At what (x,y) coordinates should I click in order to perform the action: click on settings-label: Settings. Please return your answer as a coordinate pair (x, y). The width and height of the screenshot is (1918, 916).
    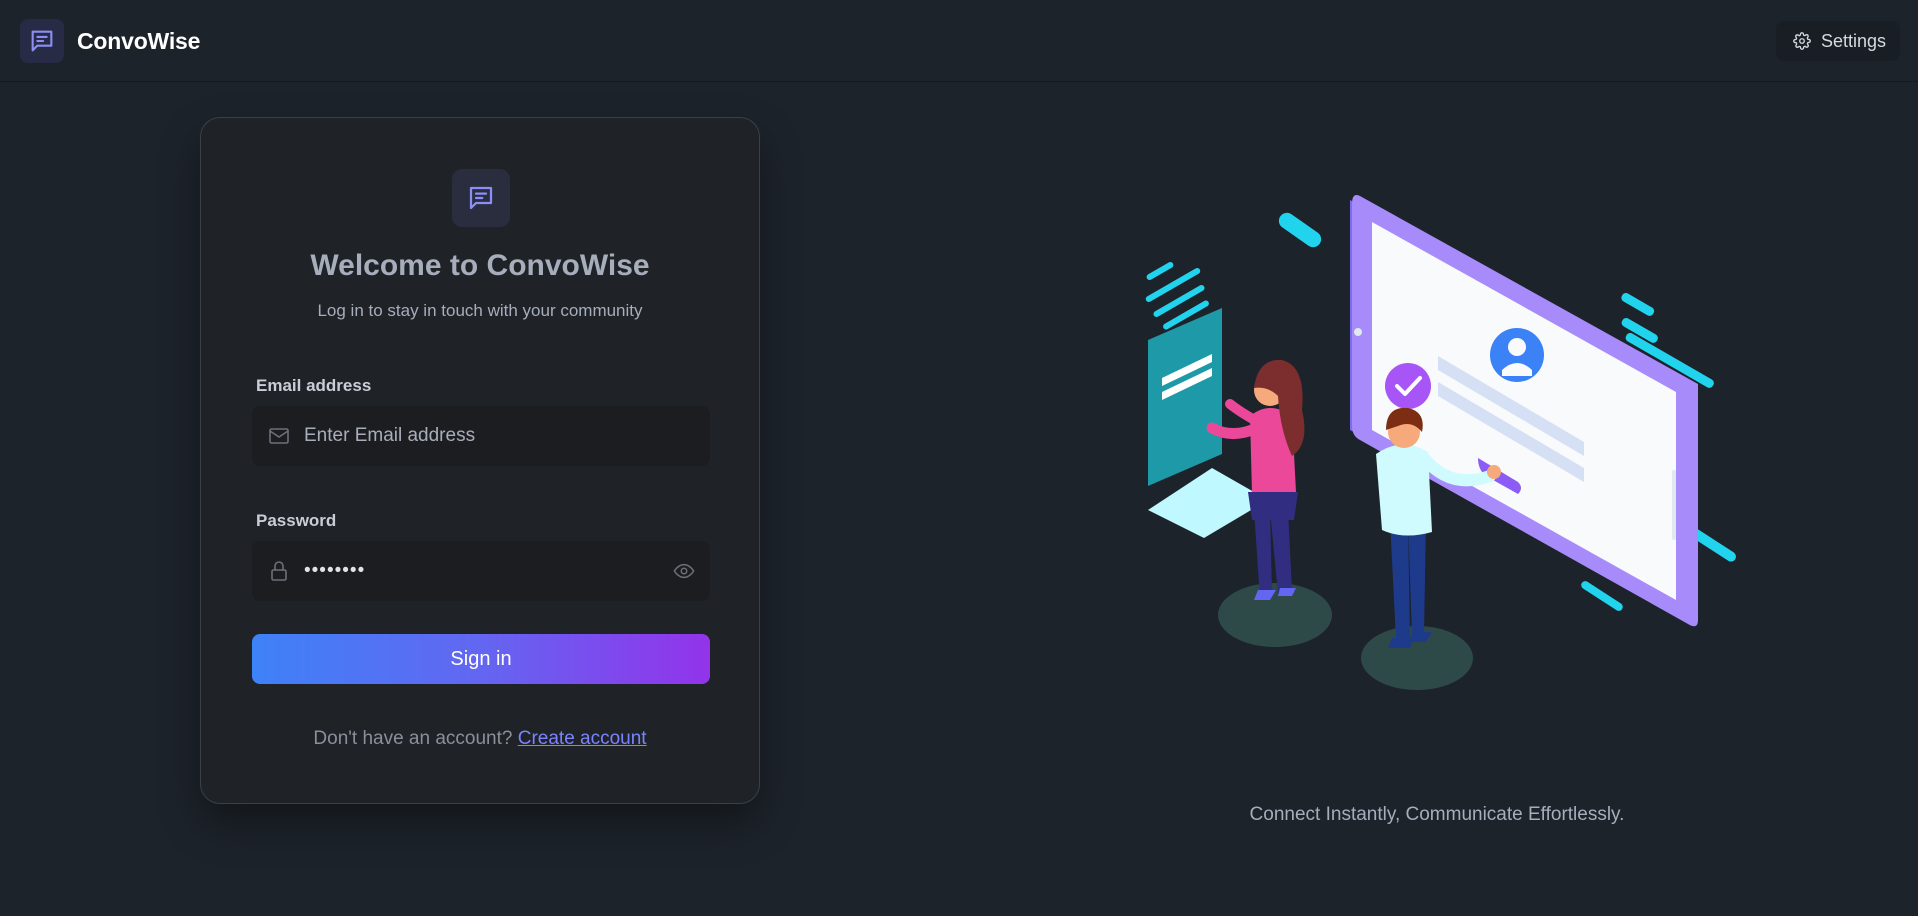
    Looking at the image, I should click on (1854, 40).